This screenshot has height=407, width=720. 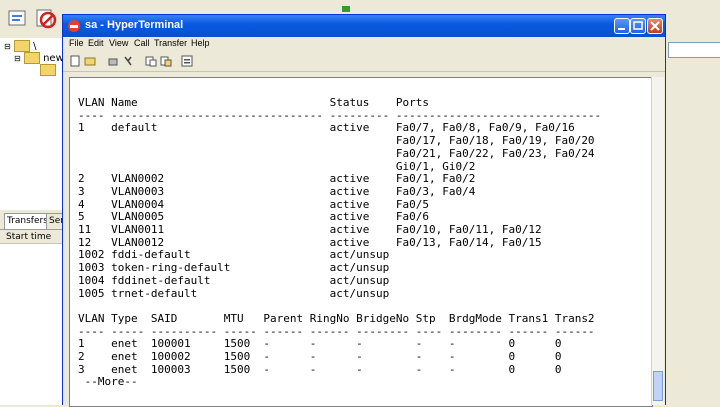 I want to click on tree-item-child, so click(x=48, y=70).